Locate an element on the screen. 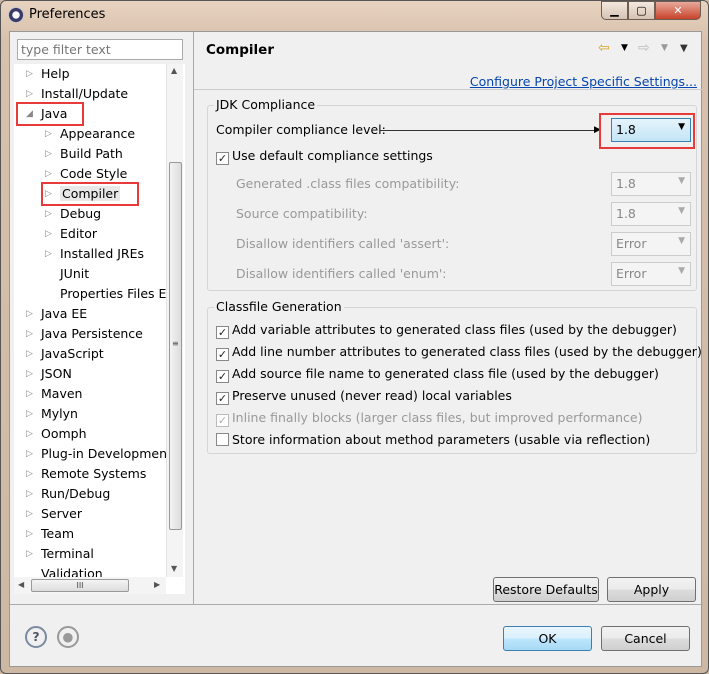  scroll-down-icon: ▼ is located at coordinates (174, 568).